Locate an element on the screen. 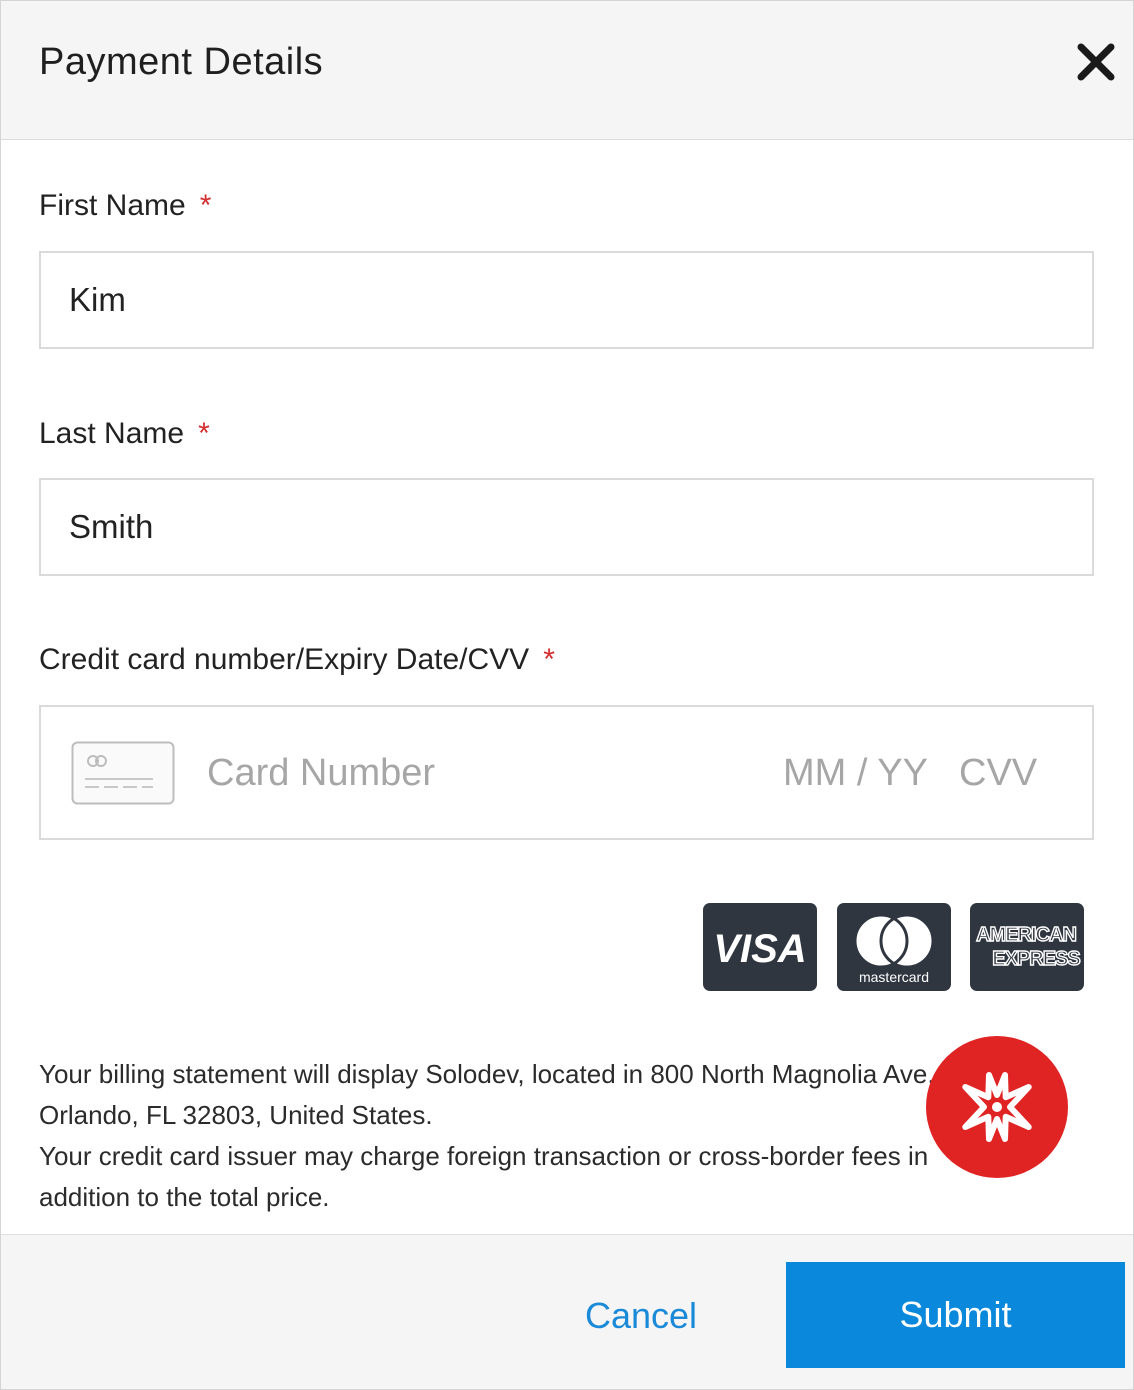 The width and height of the screenshot is (1134, 1390). star-burst-badge is located at coordinates (997, 1107).